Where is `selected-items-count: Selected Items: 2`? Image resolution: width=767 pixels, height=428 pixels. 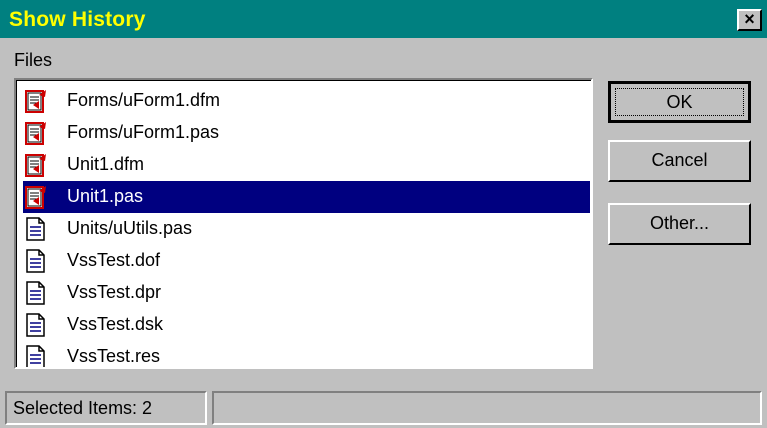 selected-items-count: Selected Items: 2 is located at coordinates (83, 408).